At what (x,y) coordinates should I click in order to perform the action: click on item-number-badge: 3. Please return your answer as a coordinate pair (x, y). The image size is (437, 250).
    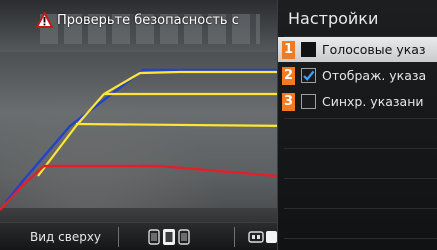
    Looking at the image, I should click on (288, 101).